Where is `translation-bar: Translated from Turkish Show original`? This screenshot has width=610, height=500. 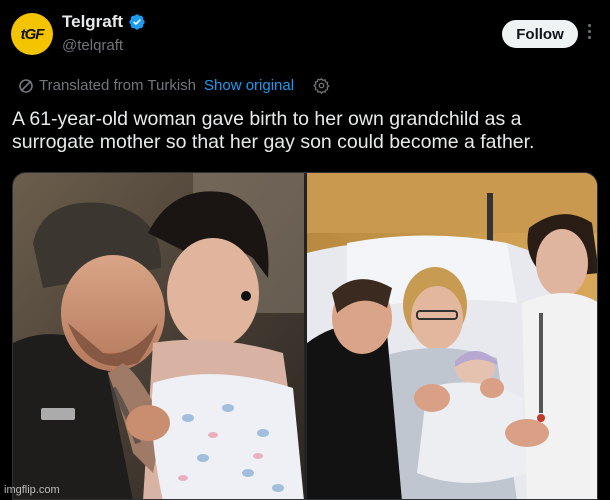 translation-bar: Translated from Turkish Show original is located at coordinates (174, 85).